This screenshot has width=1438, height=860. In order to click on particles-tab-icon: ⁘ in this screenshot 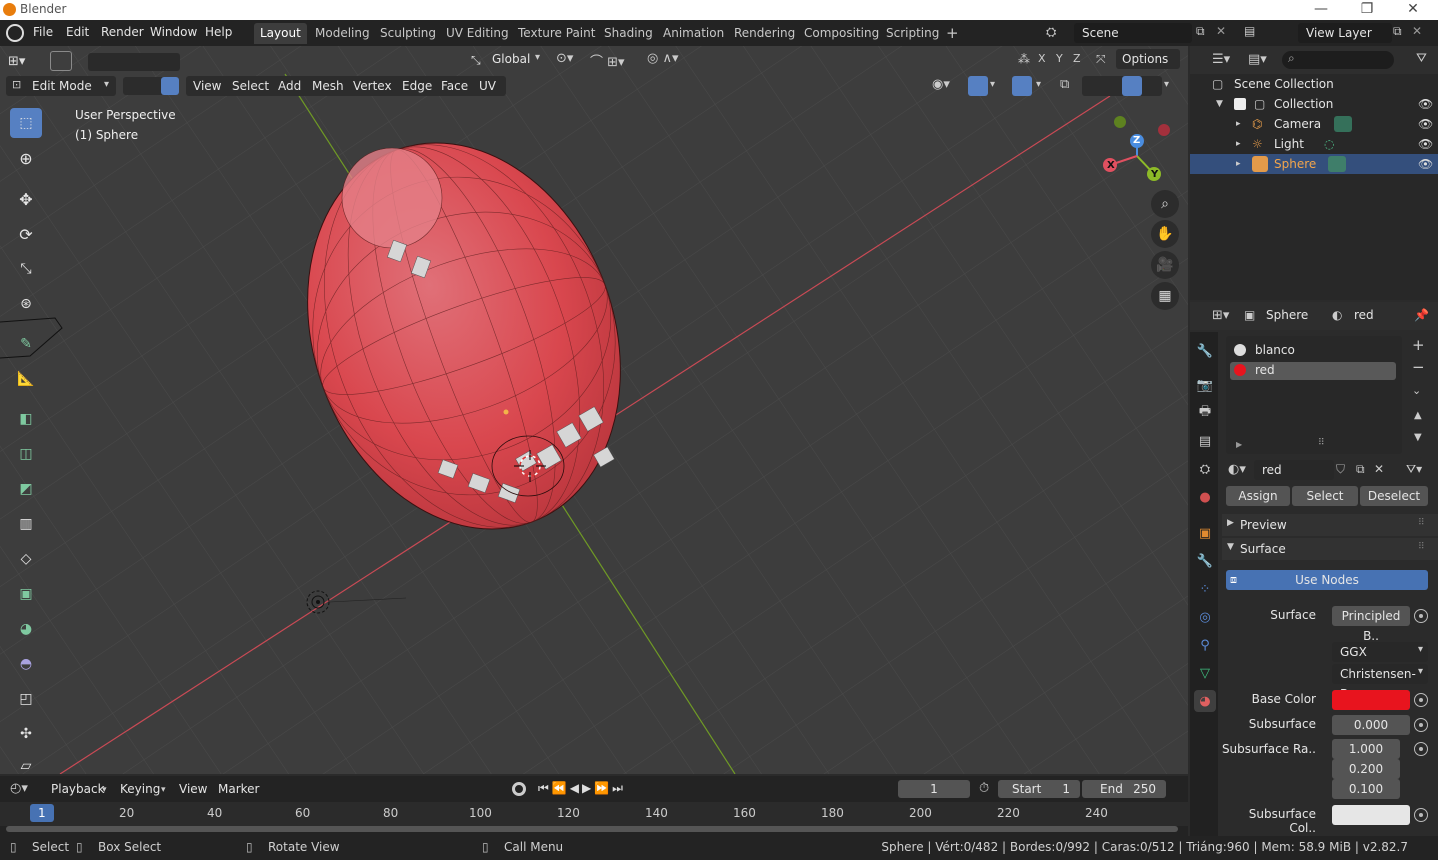, I will do `click(1205, 589)`.